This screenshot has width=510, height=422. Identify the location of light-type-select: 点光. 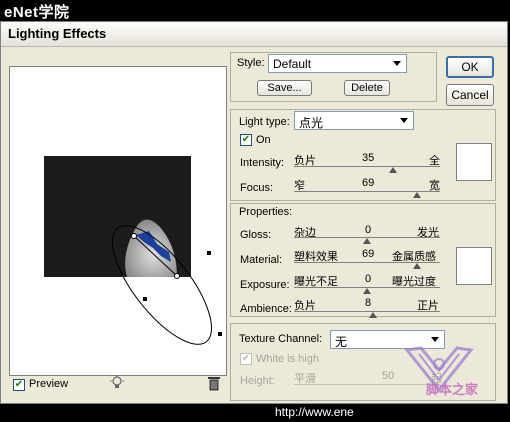
(354, 120).